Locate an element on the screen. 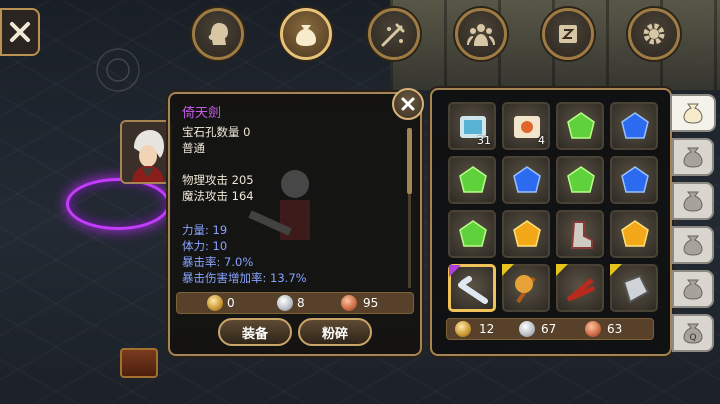  price-gold: 0 is located at coordinates (231, 303).